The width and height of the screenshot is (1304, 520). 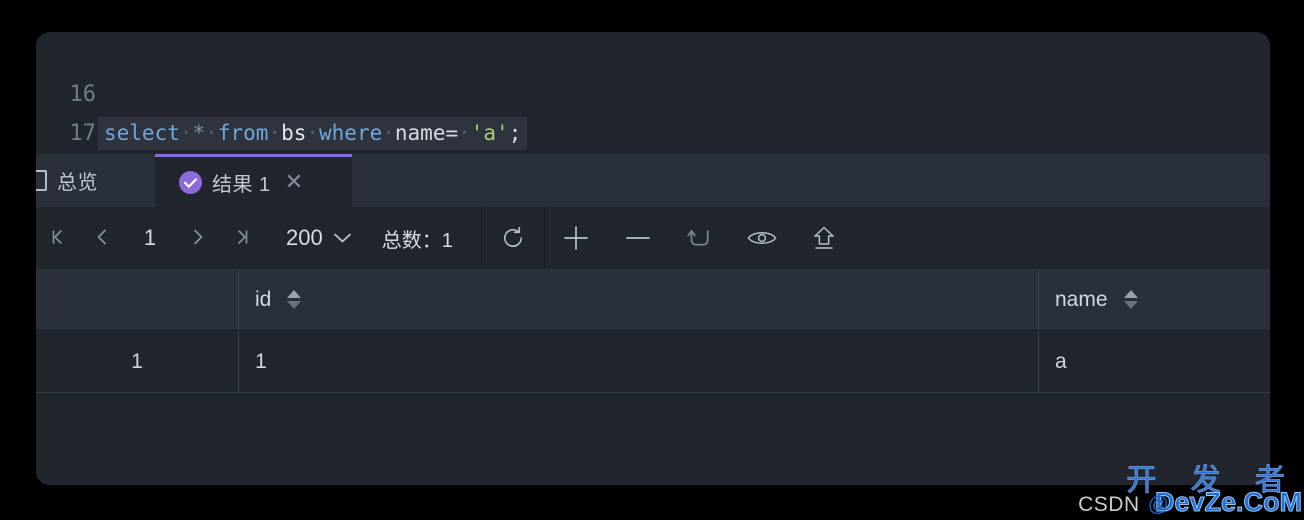 What do you see at coordinates (198, 238) in the screenshot?
I see `next-page-button` at bounding box center [198, 238].